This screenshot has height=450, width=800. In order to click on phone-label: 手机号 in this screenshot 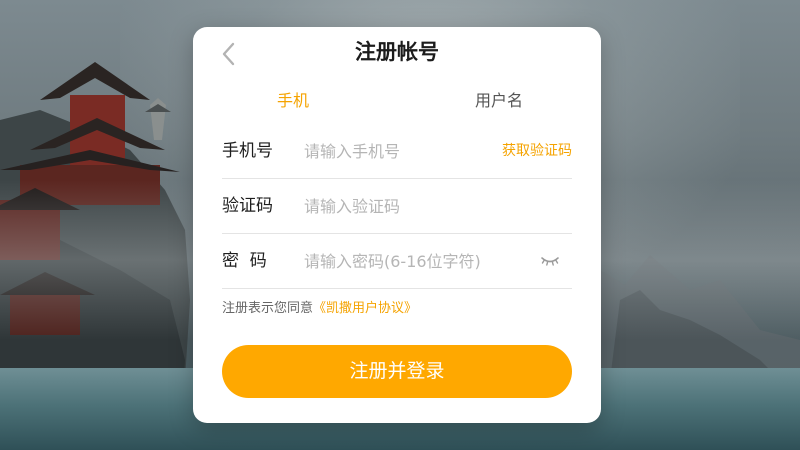, I will do `click(247, 151)`.